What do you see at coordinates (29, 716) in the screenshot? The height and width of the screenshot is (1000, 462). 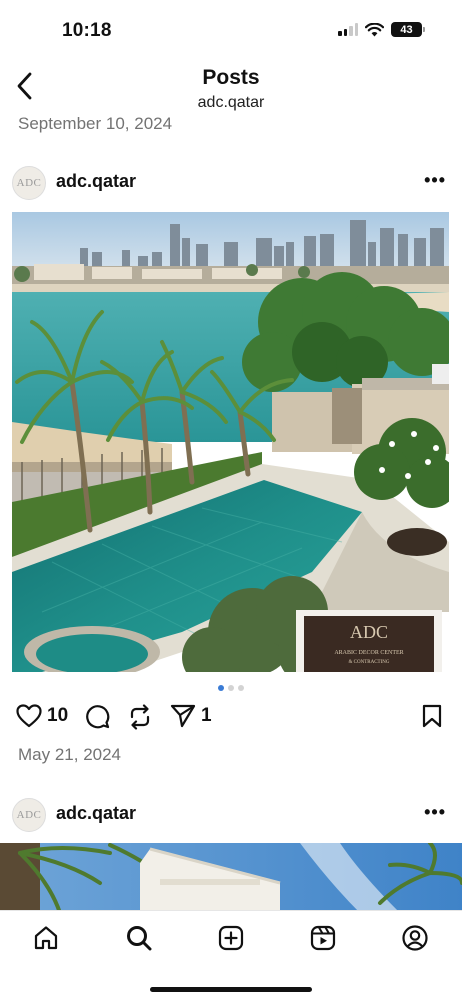 I see `heart-icon` at bounding box center [29, 716].